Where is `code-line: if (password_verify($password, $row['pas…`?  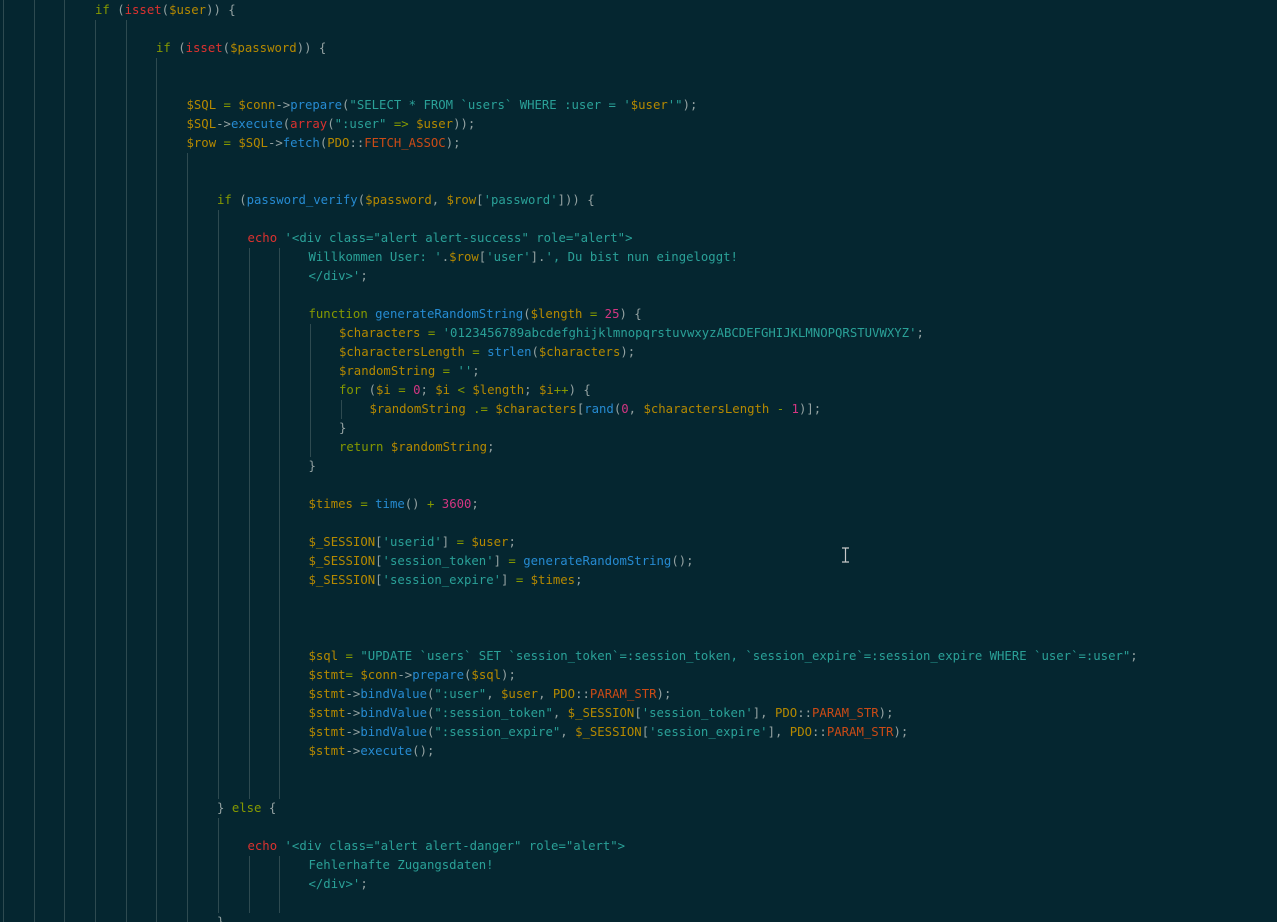
code-line: if (password_verify($password, $row['pas… is located at coordinates (406, 200).